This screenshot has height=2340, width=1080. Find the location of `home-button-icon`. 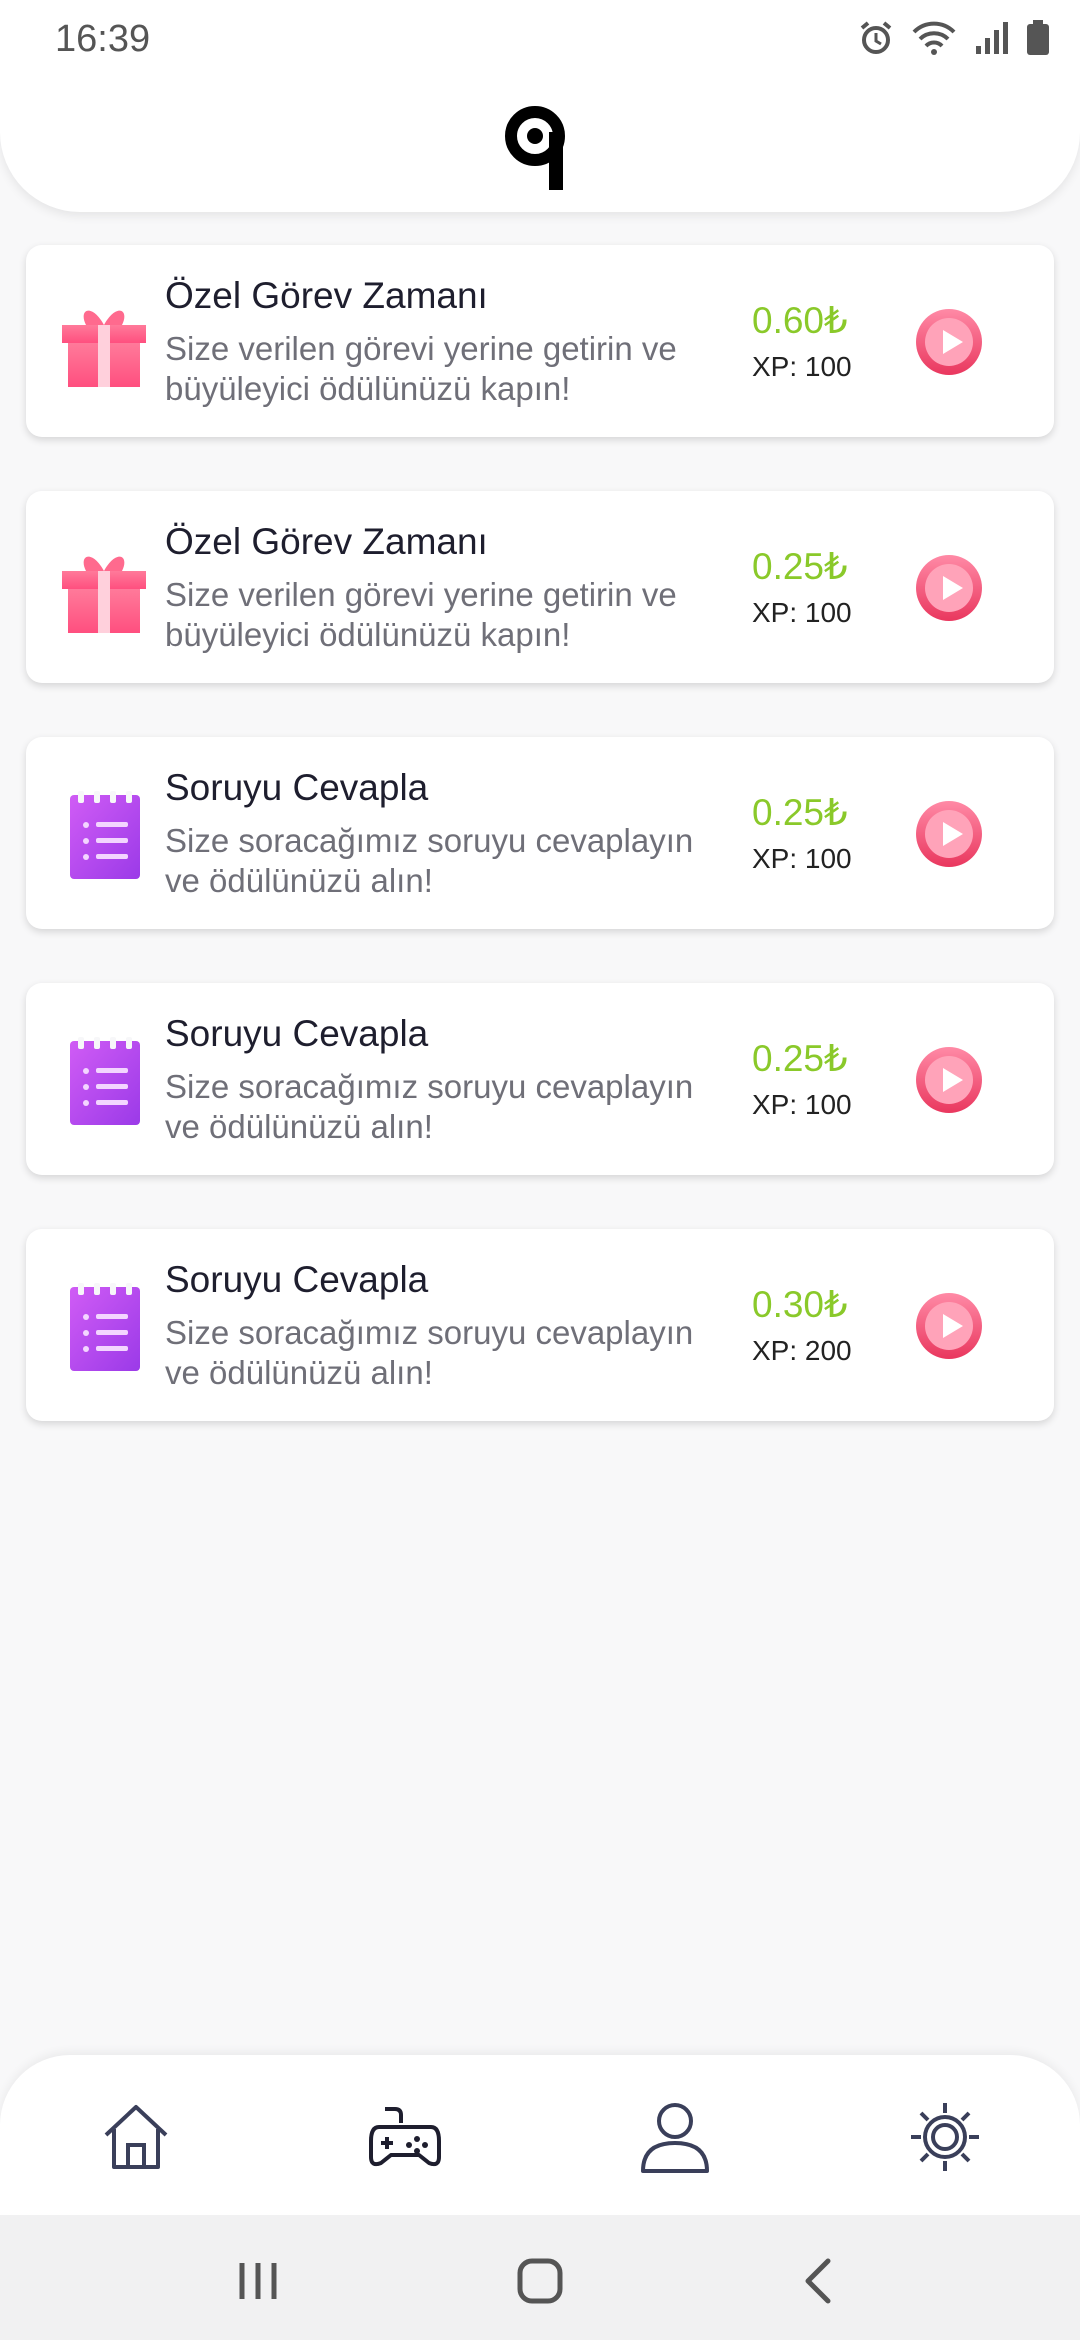

home-button-icon is located at coordinates (540, 2281).